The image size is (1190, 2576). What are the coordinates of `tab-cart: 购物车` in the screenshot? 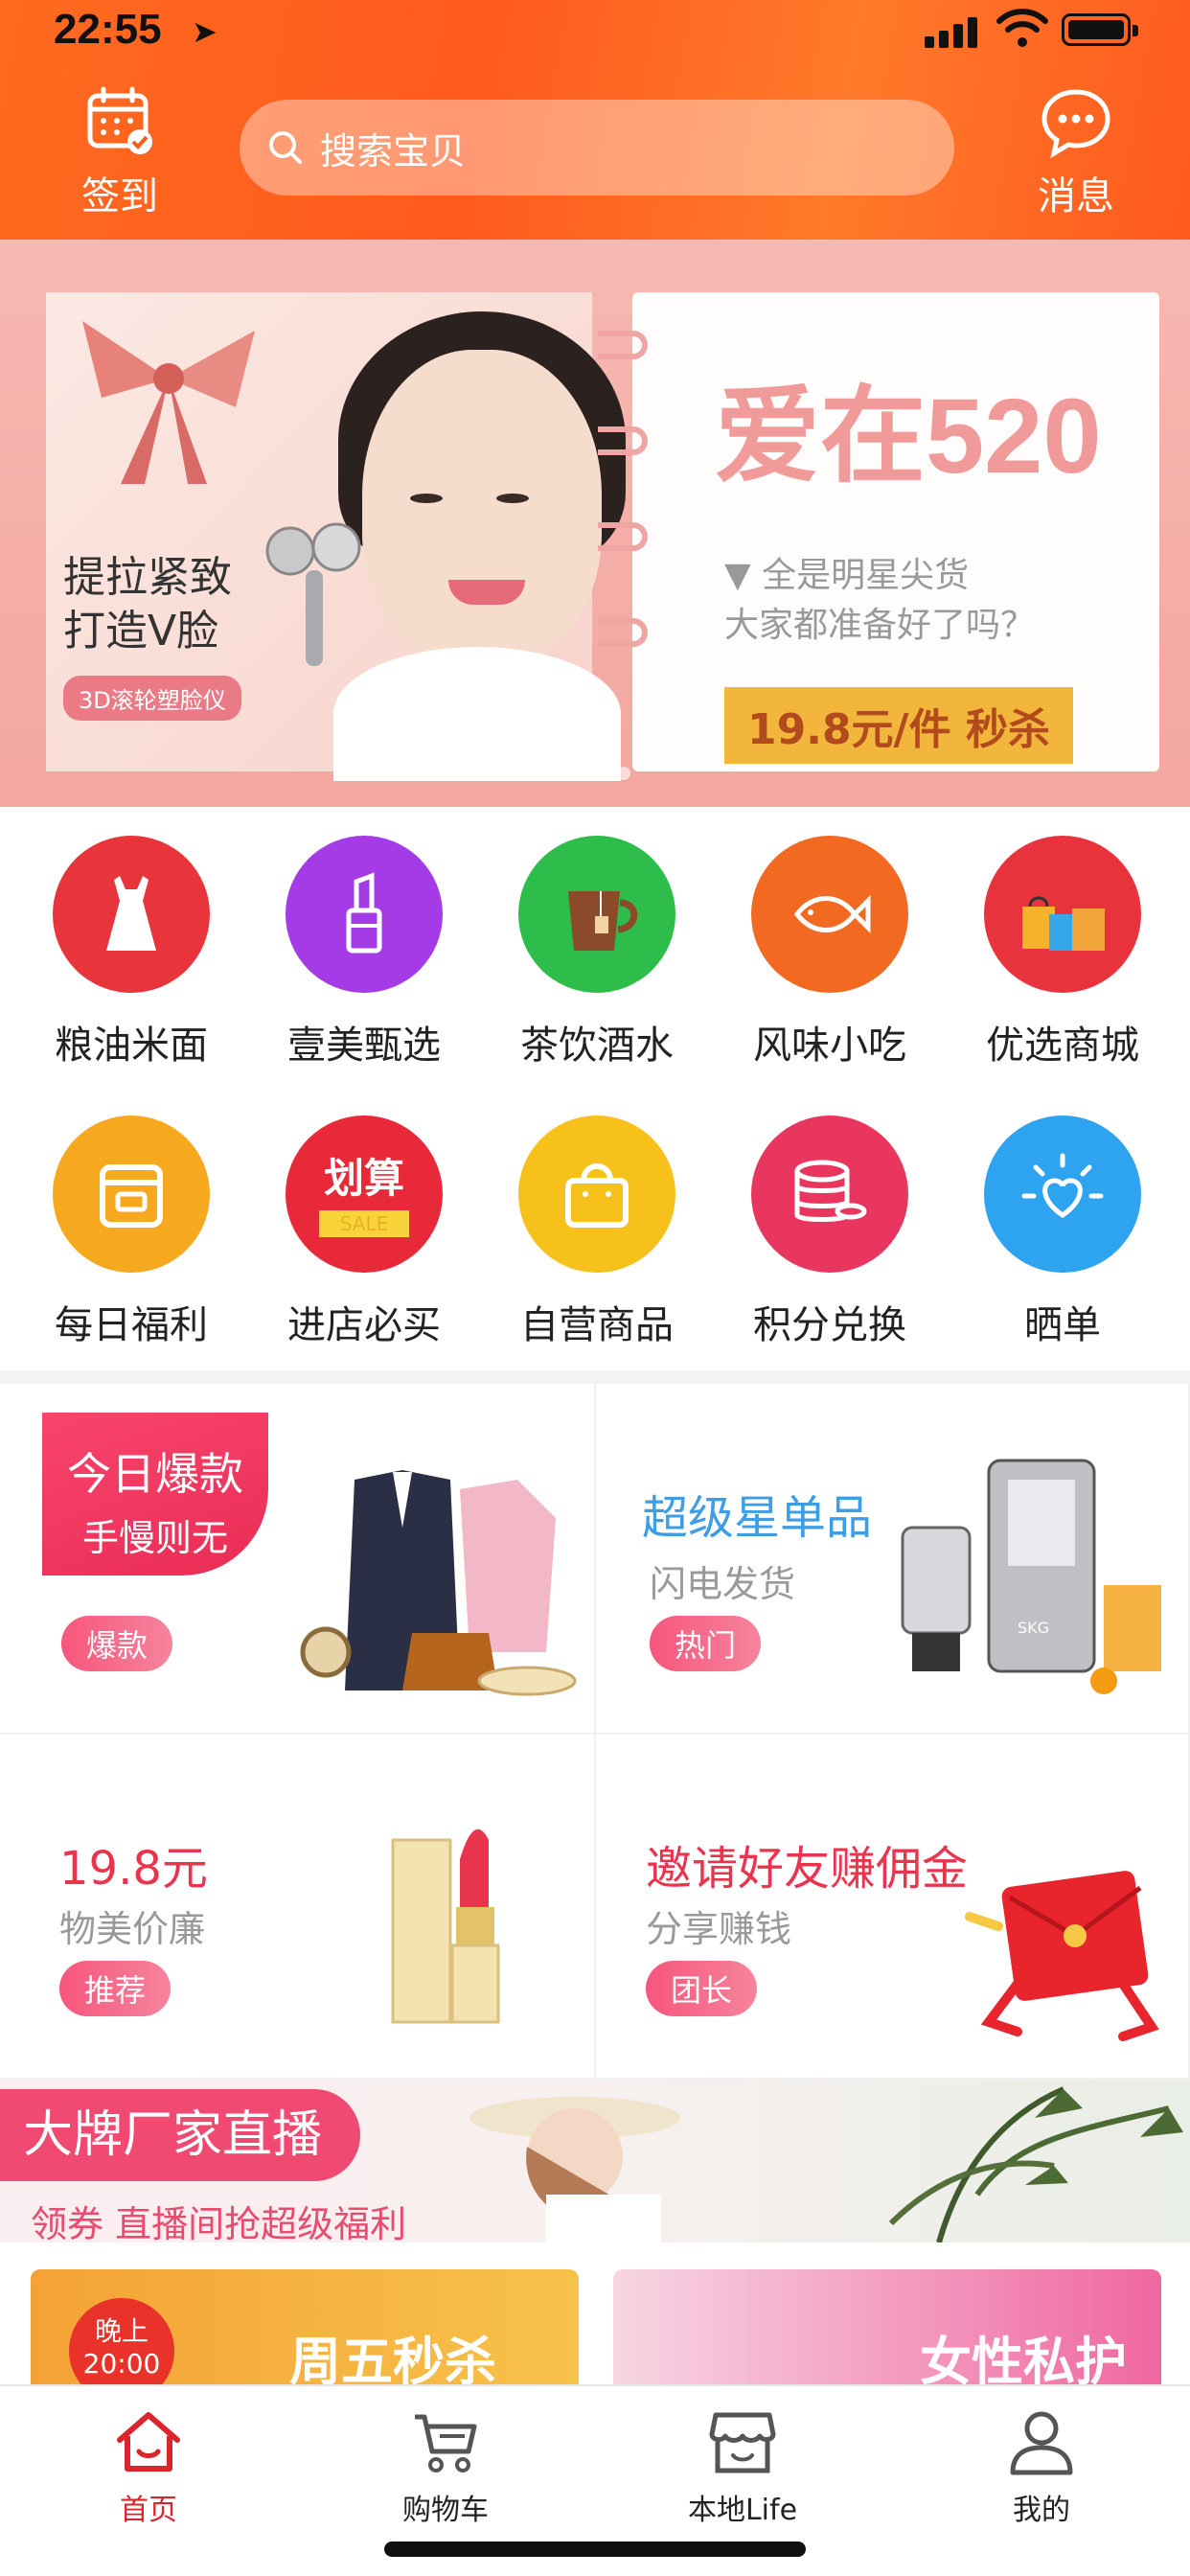 It's located at (445, 2466).